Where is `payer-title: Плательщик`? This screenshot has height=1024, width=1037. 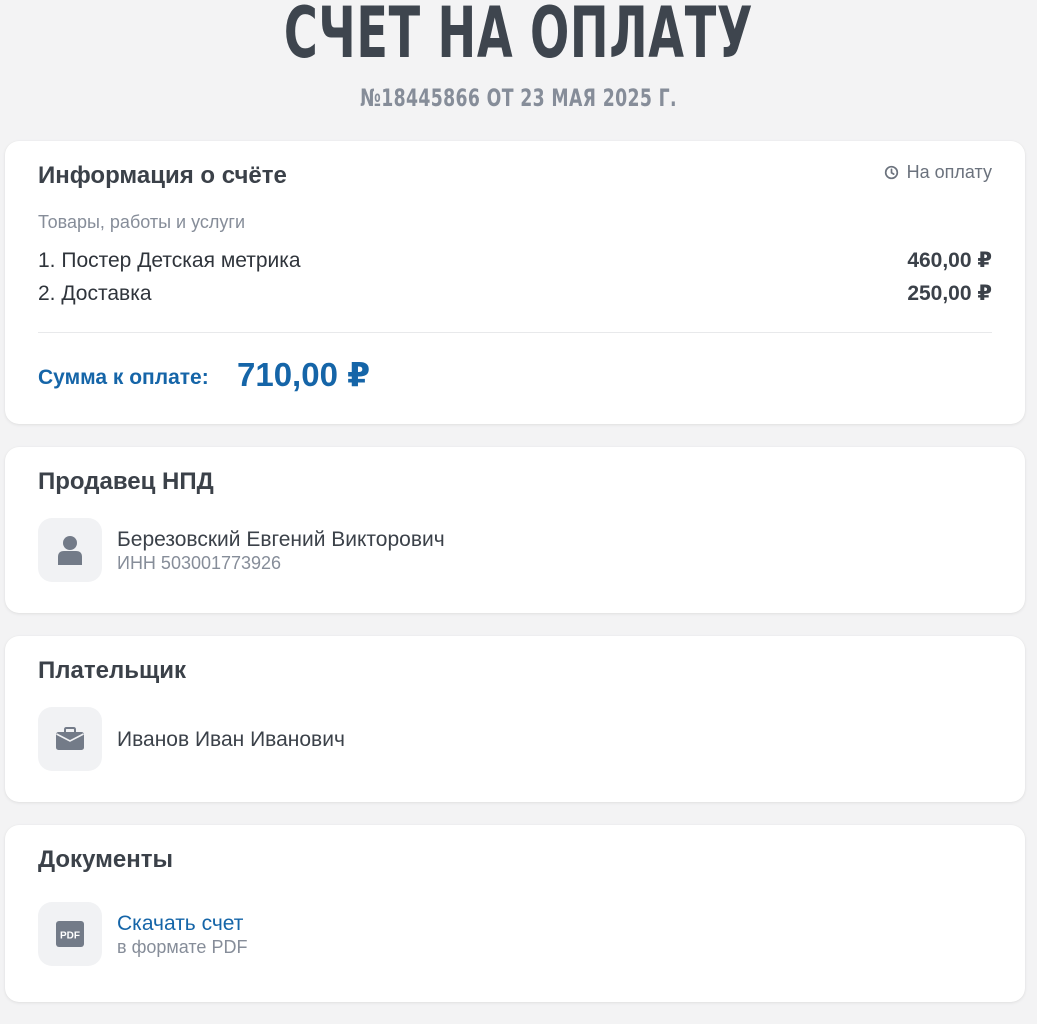 payer-title: Плательщик is located at coordinates (112, 670).